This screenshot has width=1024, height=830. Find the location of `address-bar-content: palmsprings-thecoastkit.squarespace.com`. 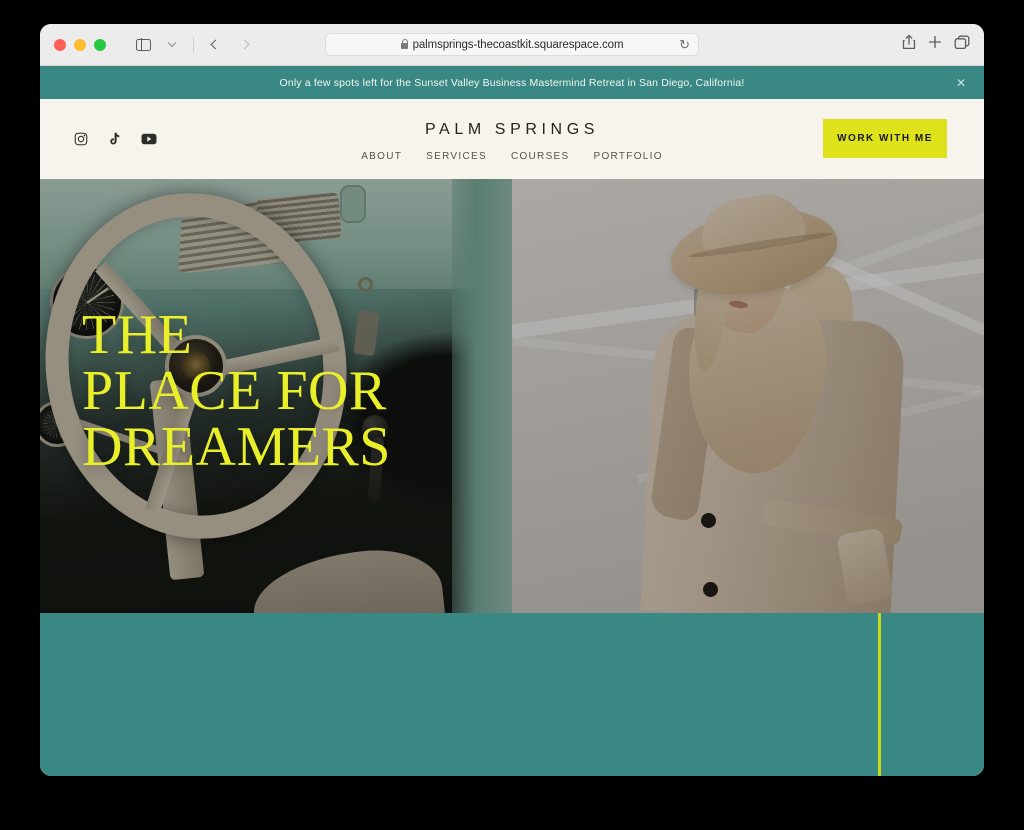

address-bar-content: palmsprings-thecoastkit.squarespace.com is located at coordinates (512, 44).